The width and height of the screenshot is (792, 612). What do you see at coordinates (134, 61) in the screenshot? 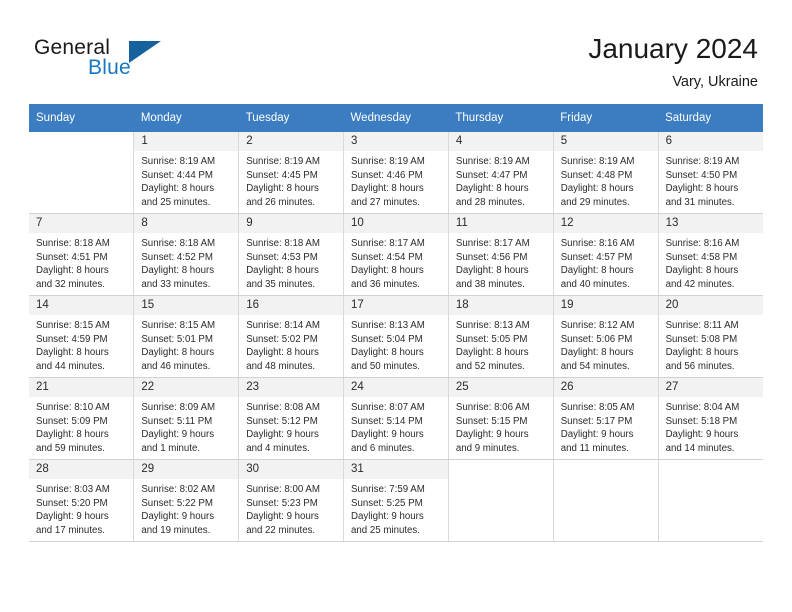
I see `brand-logo: General Blue` at bounding box center [134, 61].